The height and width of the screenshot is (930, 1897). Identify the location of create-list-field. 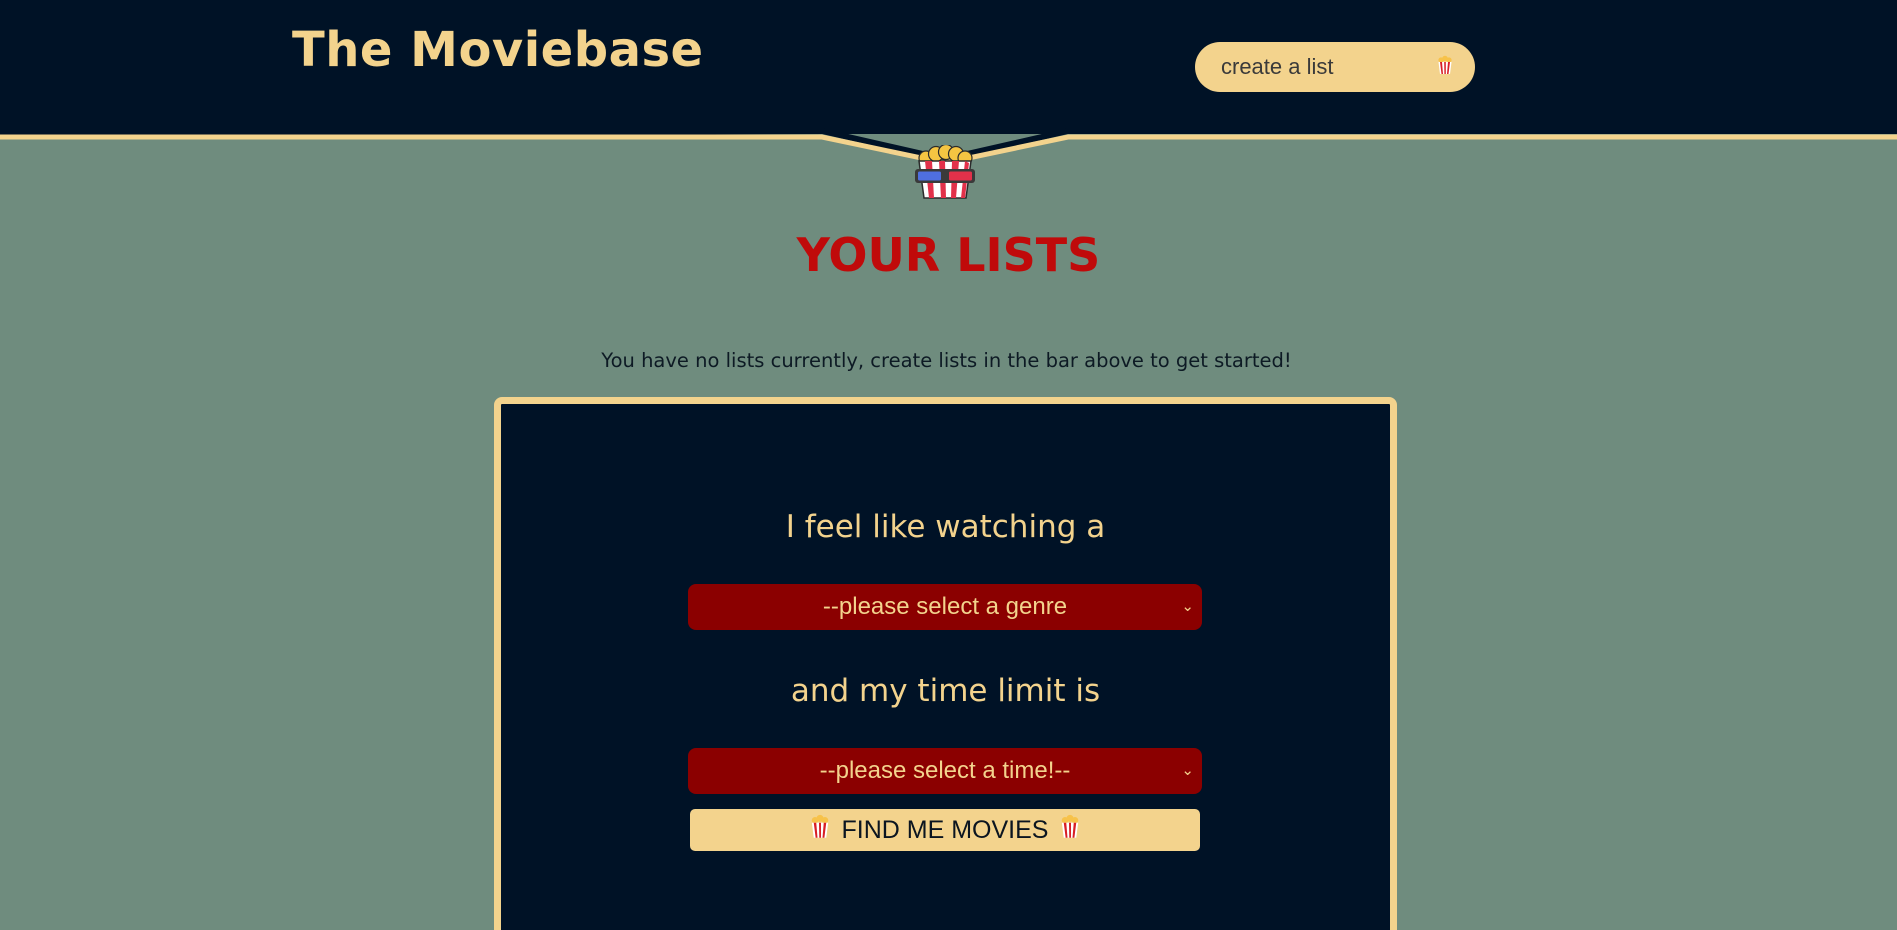
(1335, 67).